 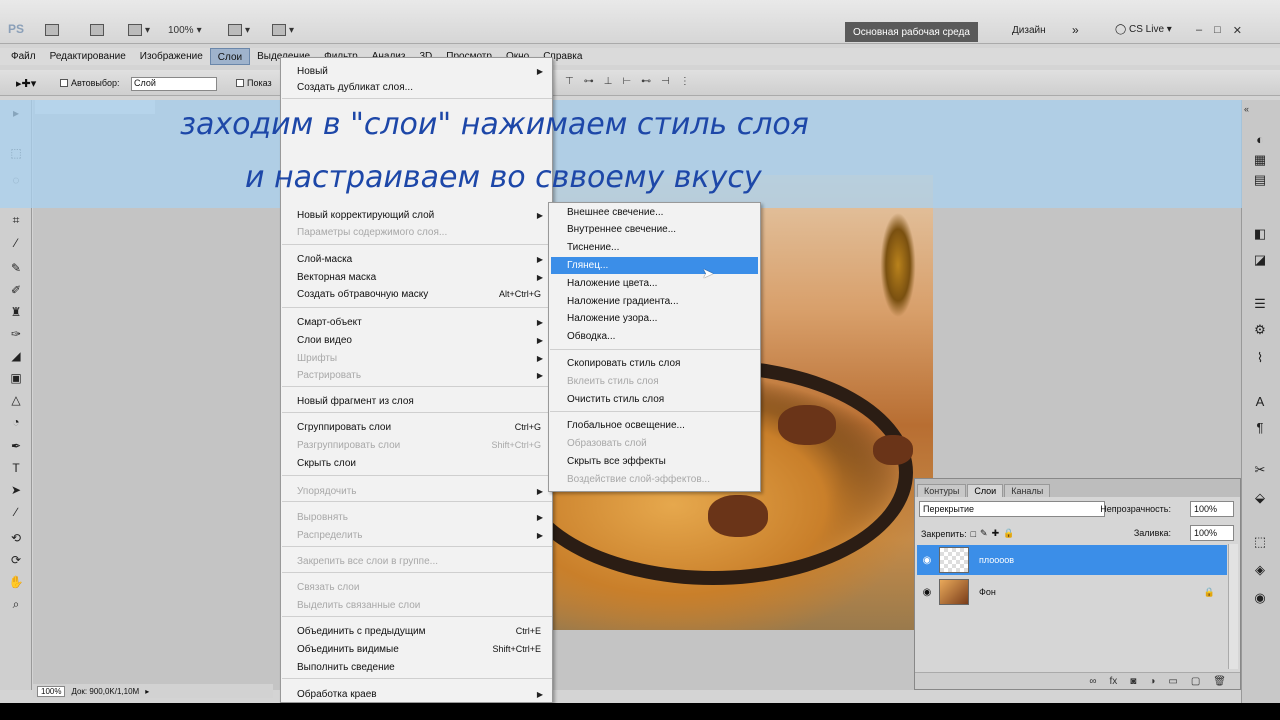 What do you see at coordinates (422, 517) in the screenshot?
I see `layer-menu-item: Выровнять ▶` at bounding box center [422, 517].